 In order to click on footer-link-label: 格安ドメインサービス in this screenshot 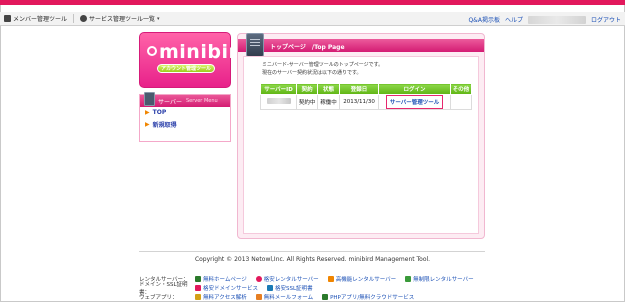, I will do `click(231, 288)`.